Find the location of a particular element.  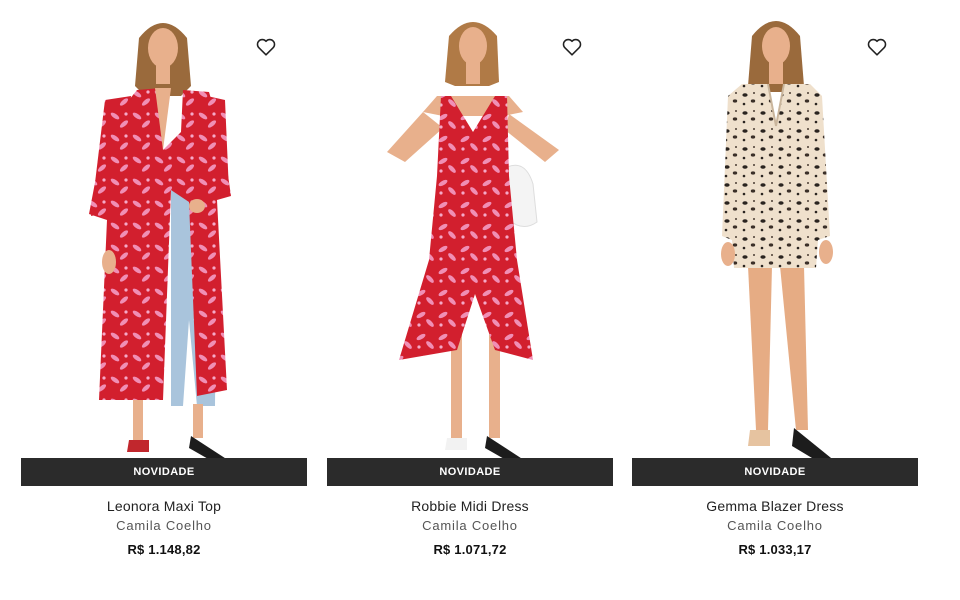

product-title: Leonora Maxi Top is located at coordinates (164, 506).